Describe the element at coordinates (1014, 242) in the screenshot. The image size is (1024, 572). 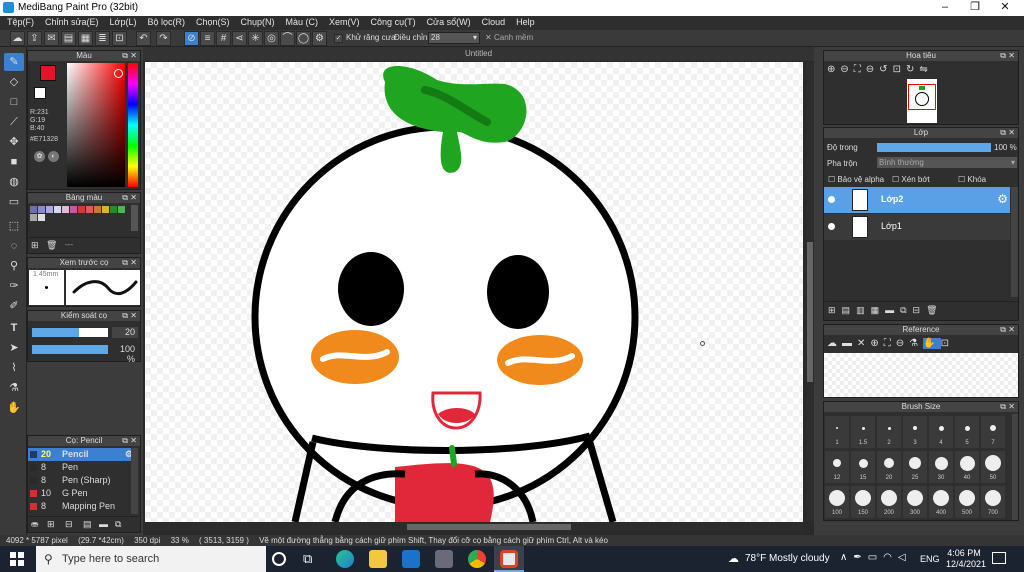
I see `layer-scrollbar` at that location.